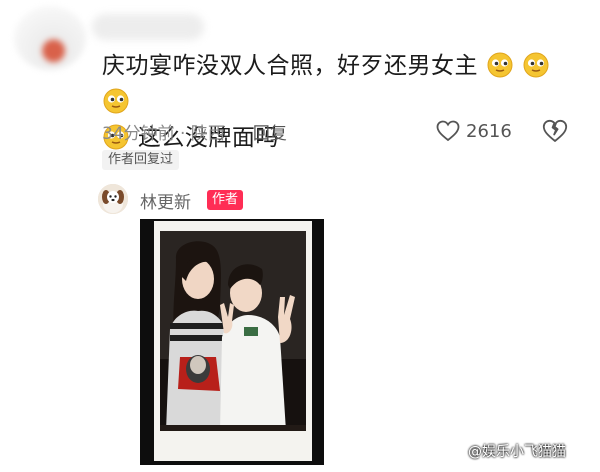  I want to click on comment-meta: 34分钟前 · 陕西 回复, so click(194, 131).